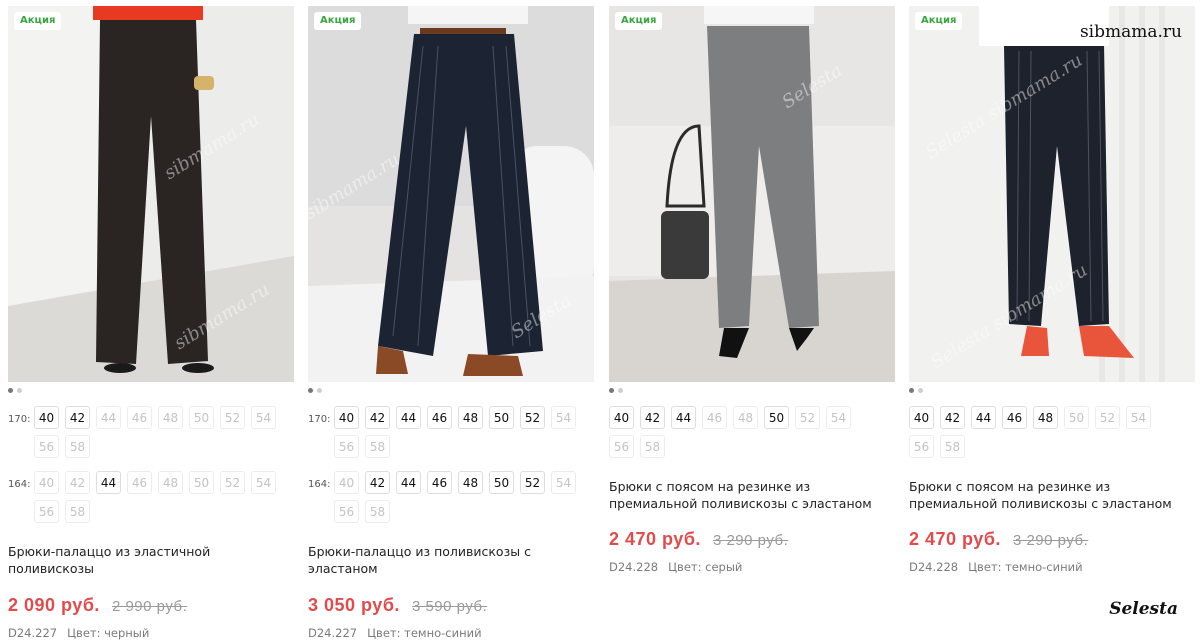  What do you see at coordinates (705, 567) in the screenshot?
I see `color-text: Цвет: серый` at bounding box center [705, 567].